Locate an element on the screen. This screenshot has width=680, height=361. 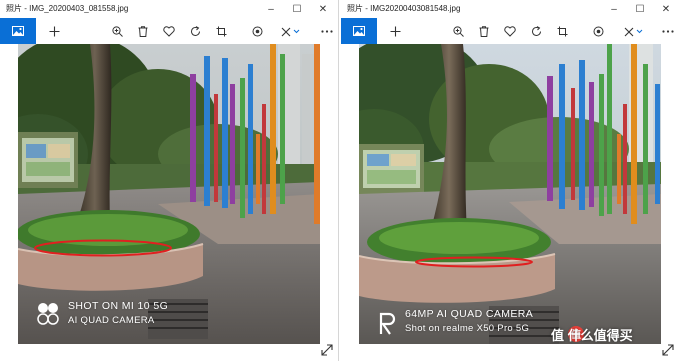
watermark-line1: SHOT ON MI 10 5G is located at coordinates (118, 306).